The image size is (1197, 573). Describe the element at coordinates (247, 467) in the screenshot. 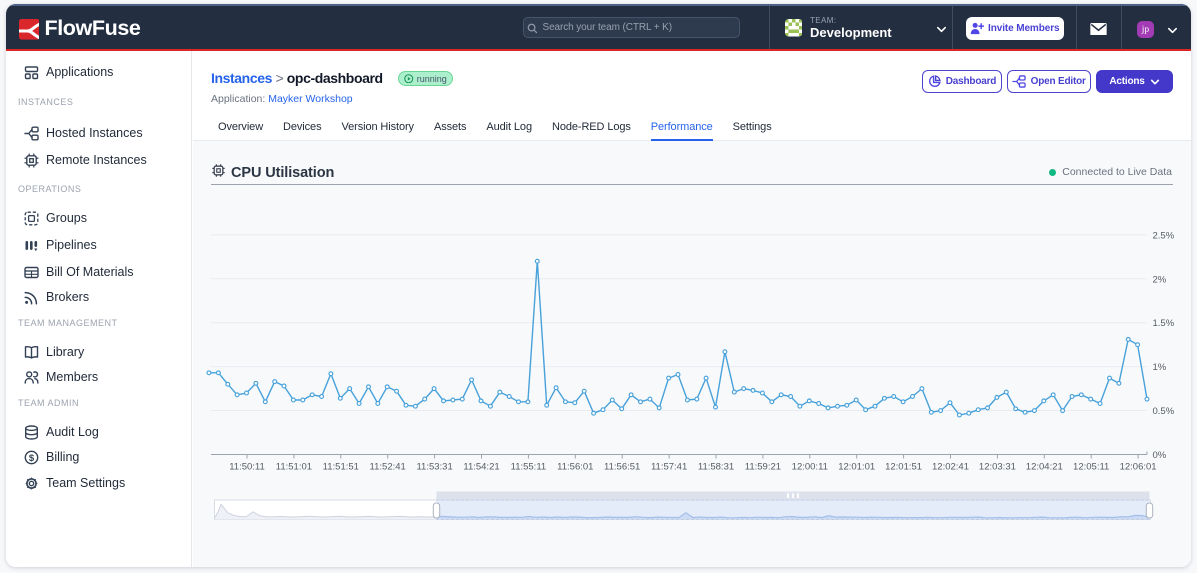

I see `svg-text: 11:50:11` at that location.